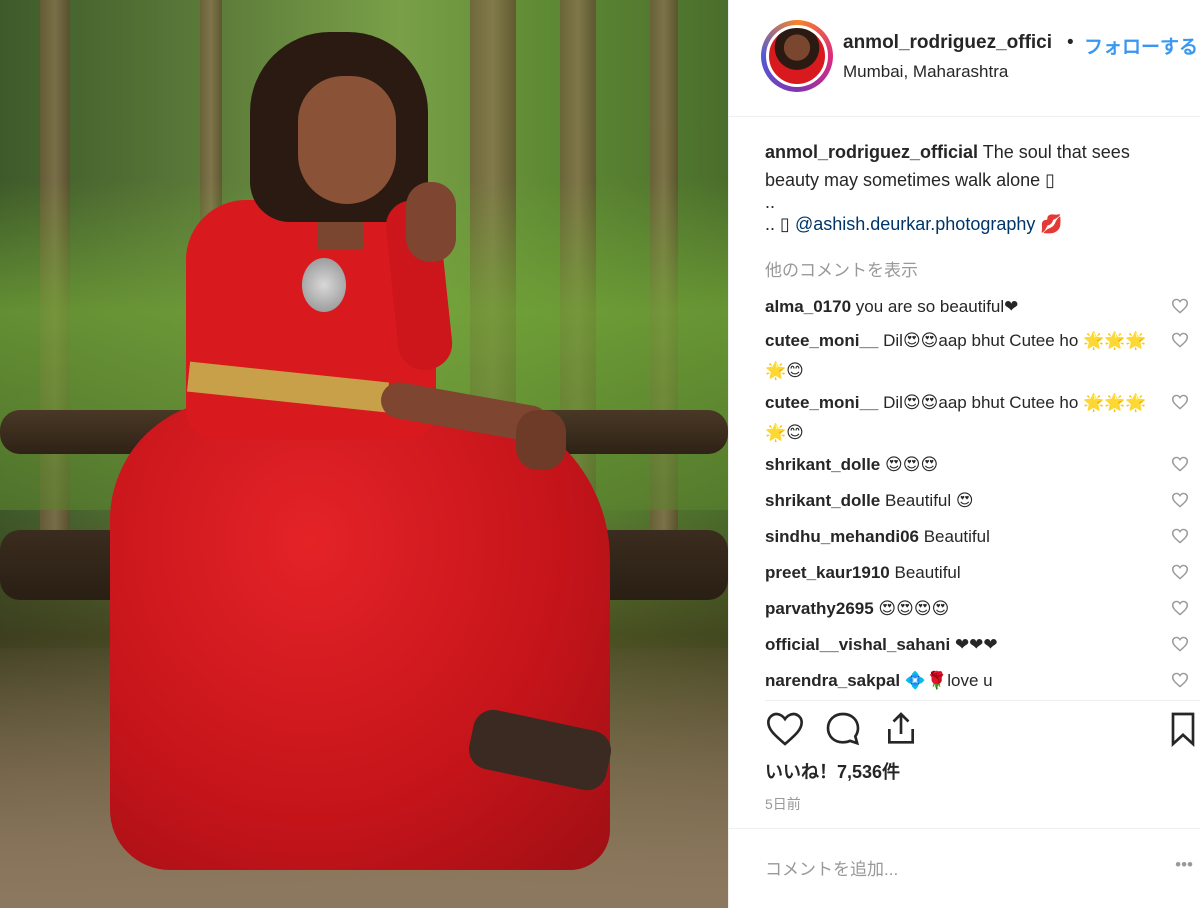 This screenshot has height=909, width=1200. What do you see at coordinates (819, 608) in the screenshot?
I see `comment-username: parvathy2695` at bounding box center [819, 608].